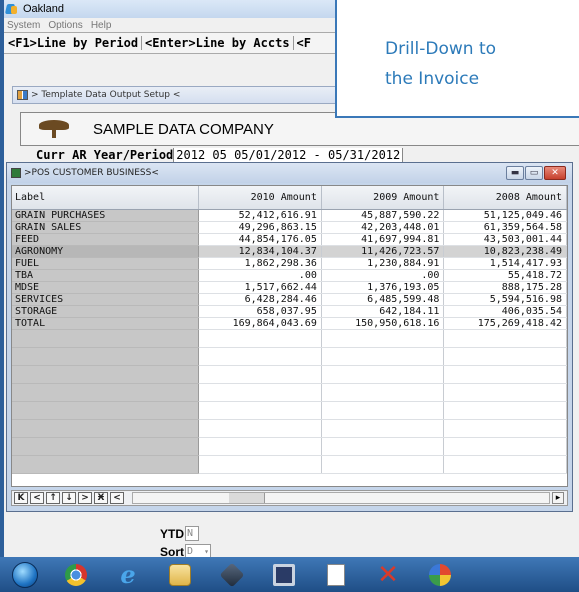 This screenshot has height=592, width=579. What do you see at coordinates (128, 575) in the screenshot?
I see `internet-explorer-icon: e` at bounding box center [128, 575].